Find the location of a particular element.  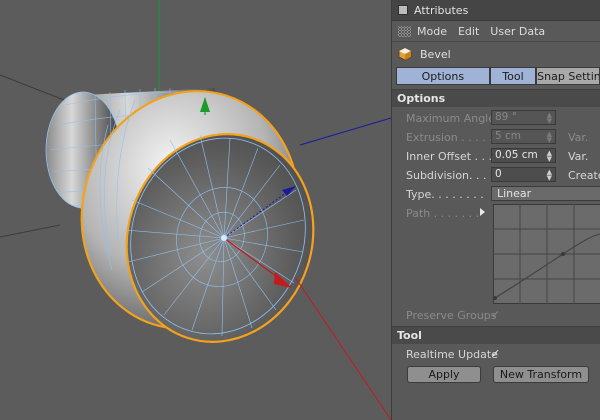

tab-options: Options is located at coordinates (443, 76).